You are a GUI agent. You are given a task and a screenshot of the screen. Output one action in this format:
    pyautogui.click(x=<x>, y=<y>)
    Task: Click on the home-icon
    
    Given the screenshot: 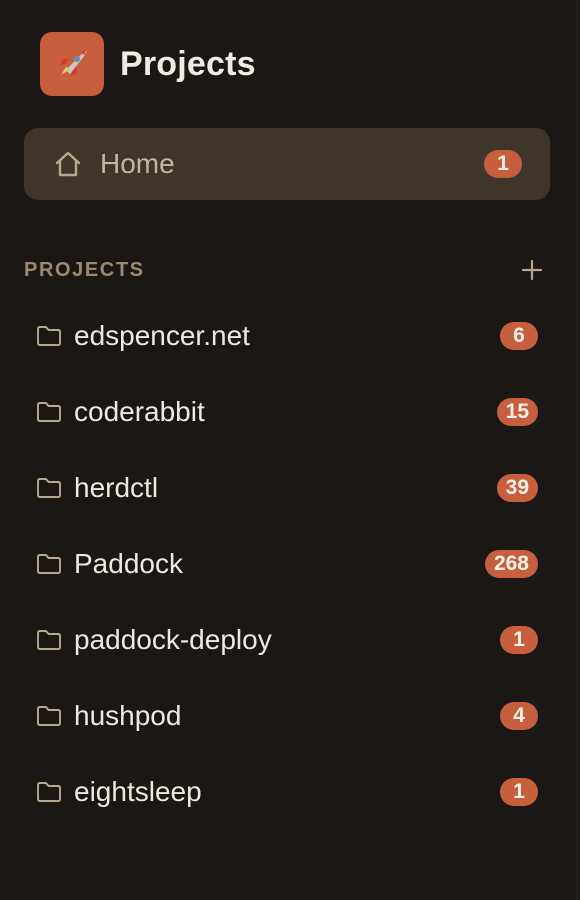 What is the action you would take?
    pyautogui.click(x=68, y=164)
    